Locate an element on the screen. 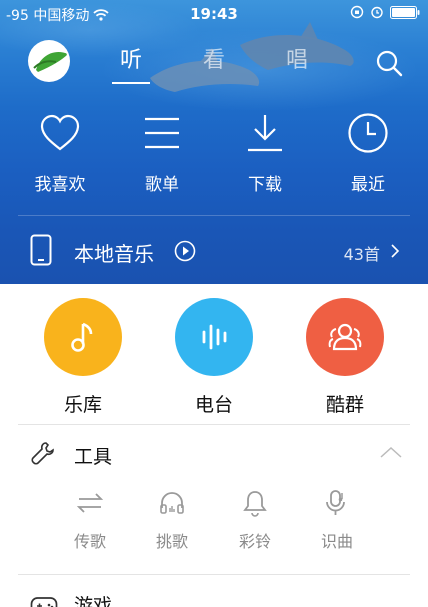 The height and width of the screenshot is (607, 428). tool-transfer-songs: 传歌 is located at coordinates (90, 520).